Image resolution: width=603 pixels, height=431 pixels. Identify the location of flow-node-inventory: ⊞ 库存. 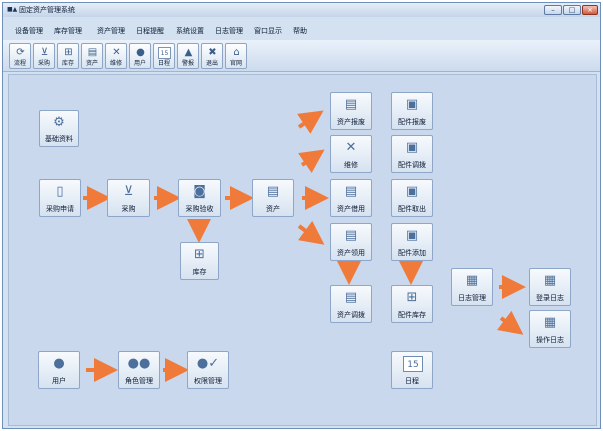
(199, 261).